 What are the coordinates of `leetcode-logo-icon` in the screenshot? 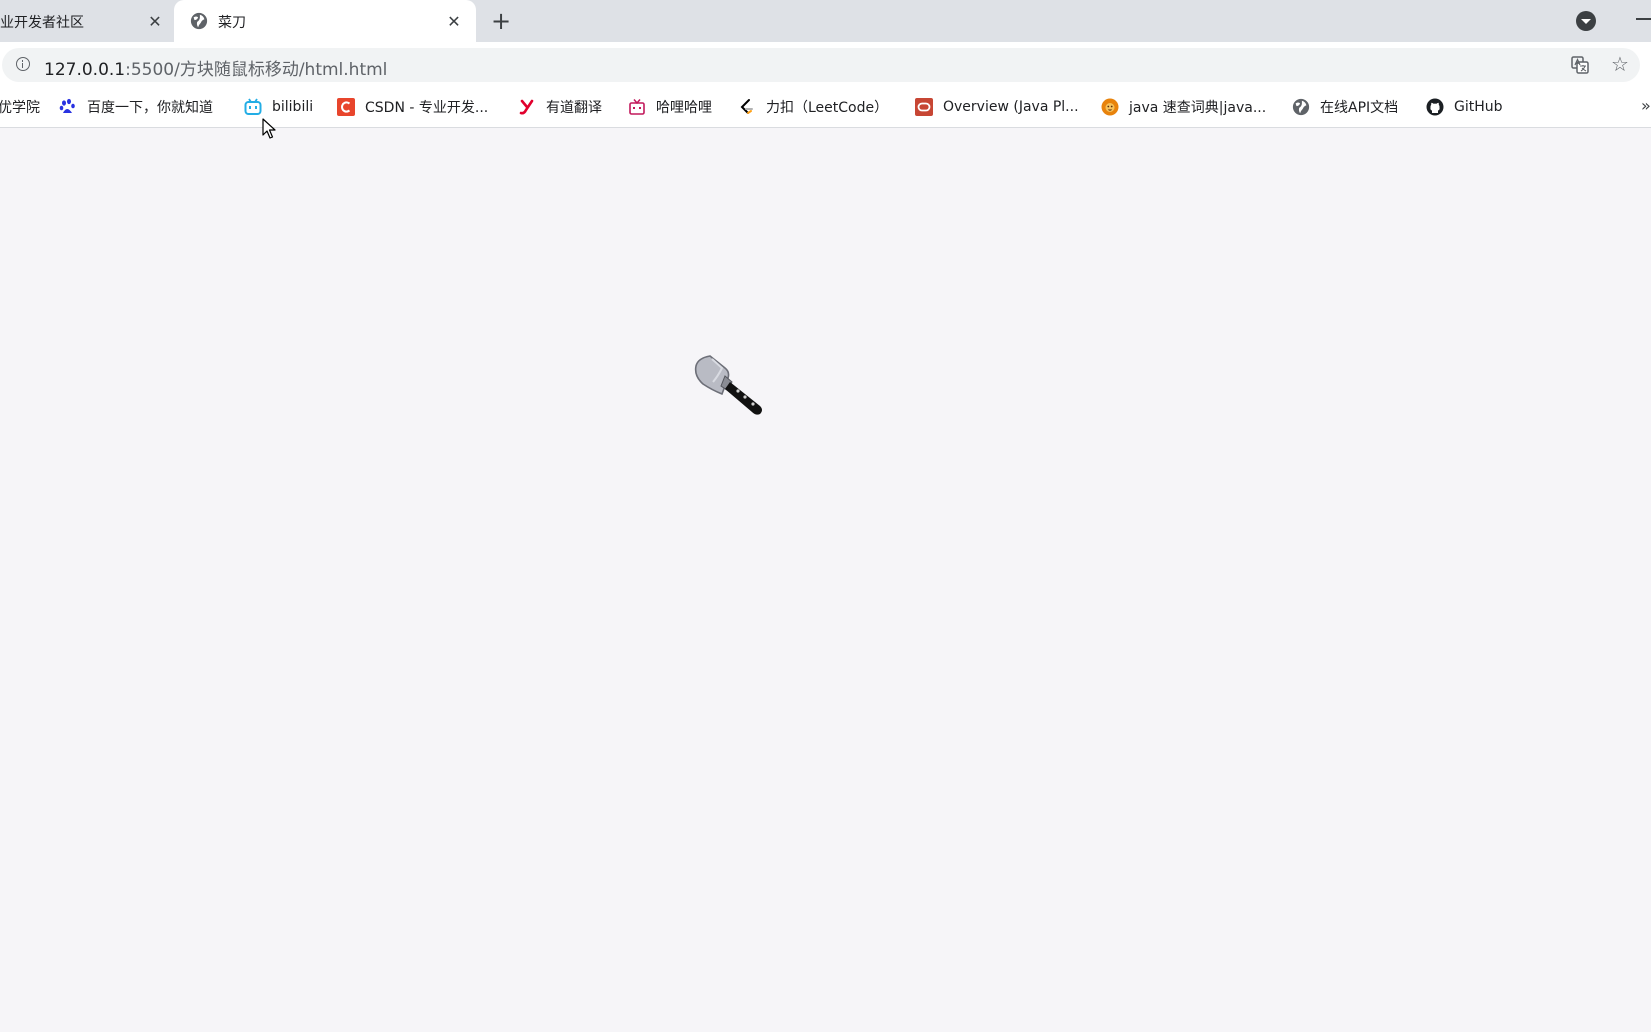 It's located at (746, 106).